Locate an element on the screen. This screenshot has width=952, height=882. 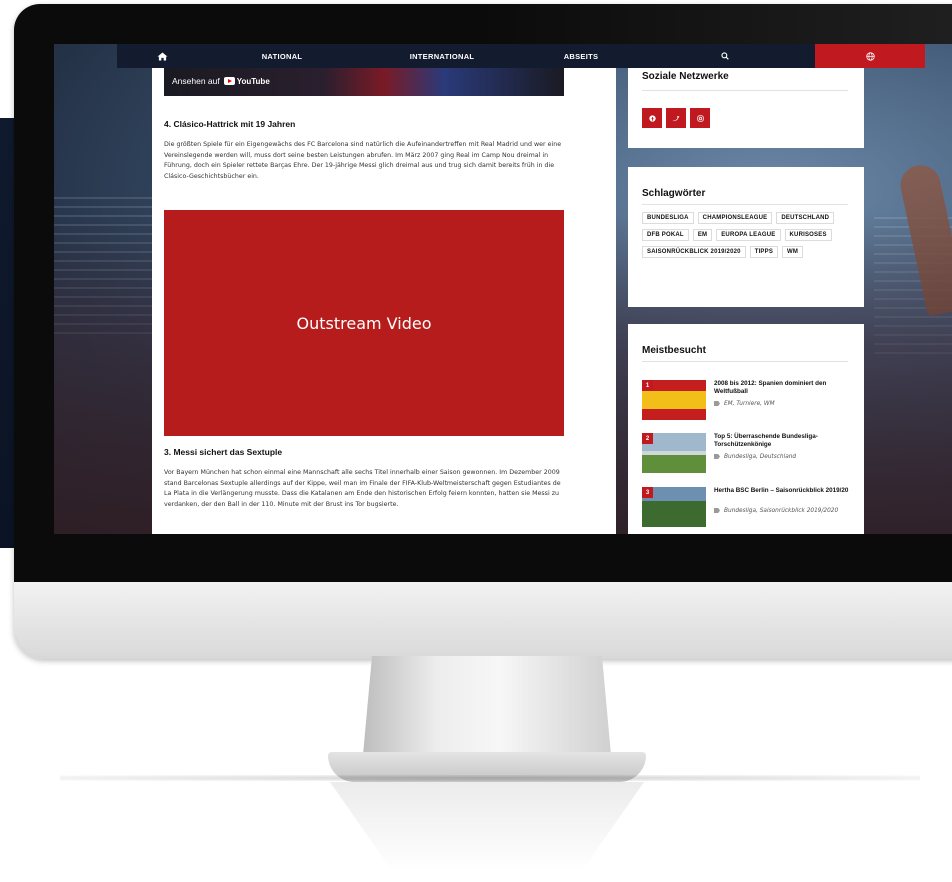
section-4-heading: 4. Clásico-Hattrick mit 19 Jahren is located at coordinates (230, 124).